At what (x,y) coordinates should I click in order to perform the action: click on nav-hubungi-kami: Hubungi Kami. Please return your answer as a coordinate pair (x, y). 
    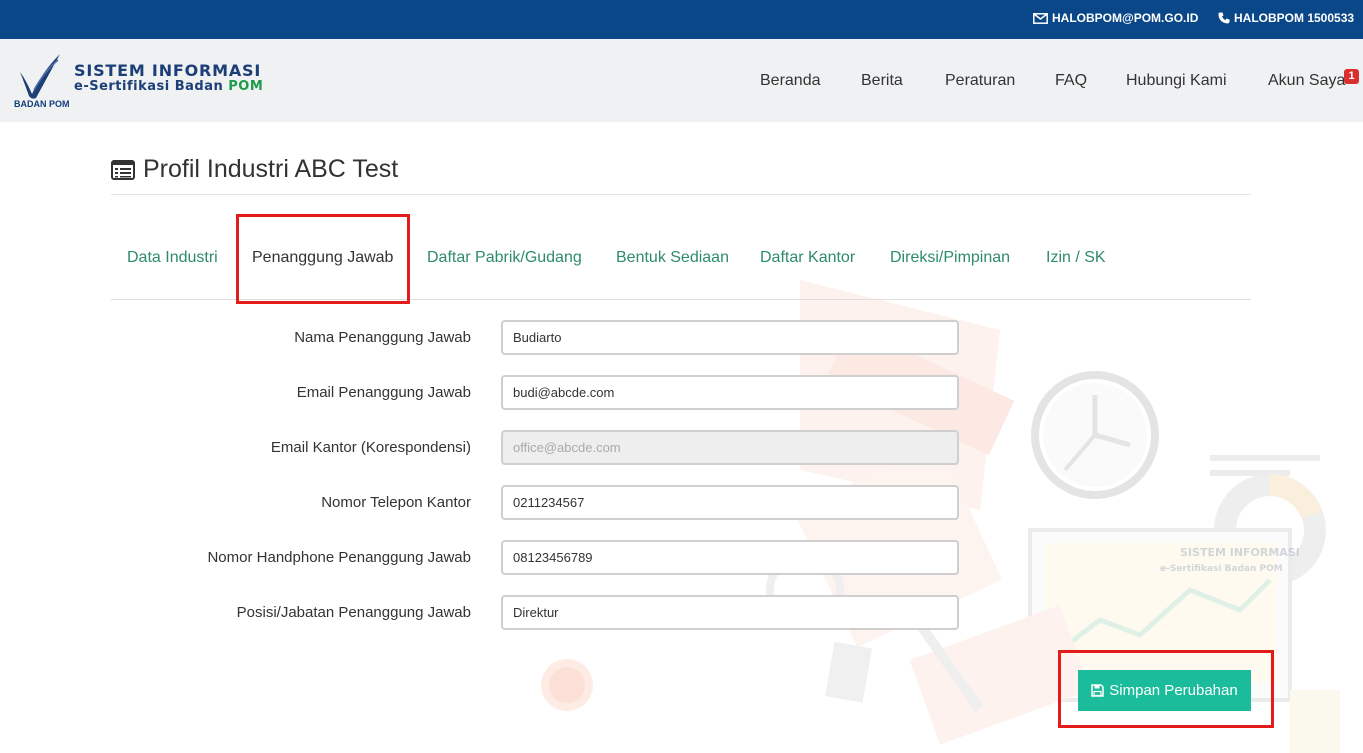
    Looking at the image, I should click on (1176, 81).